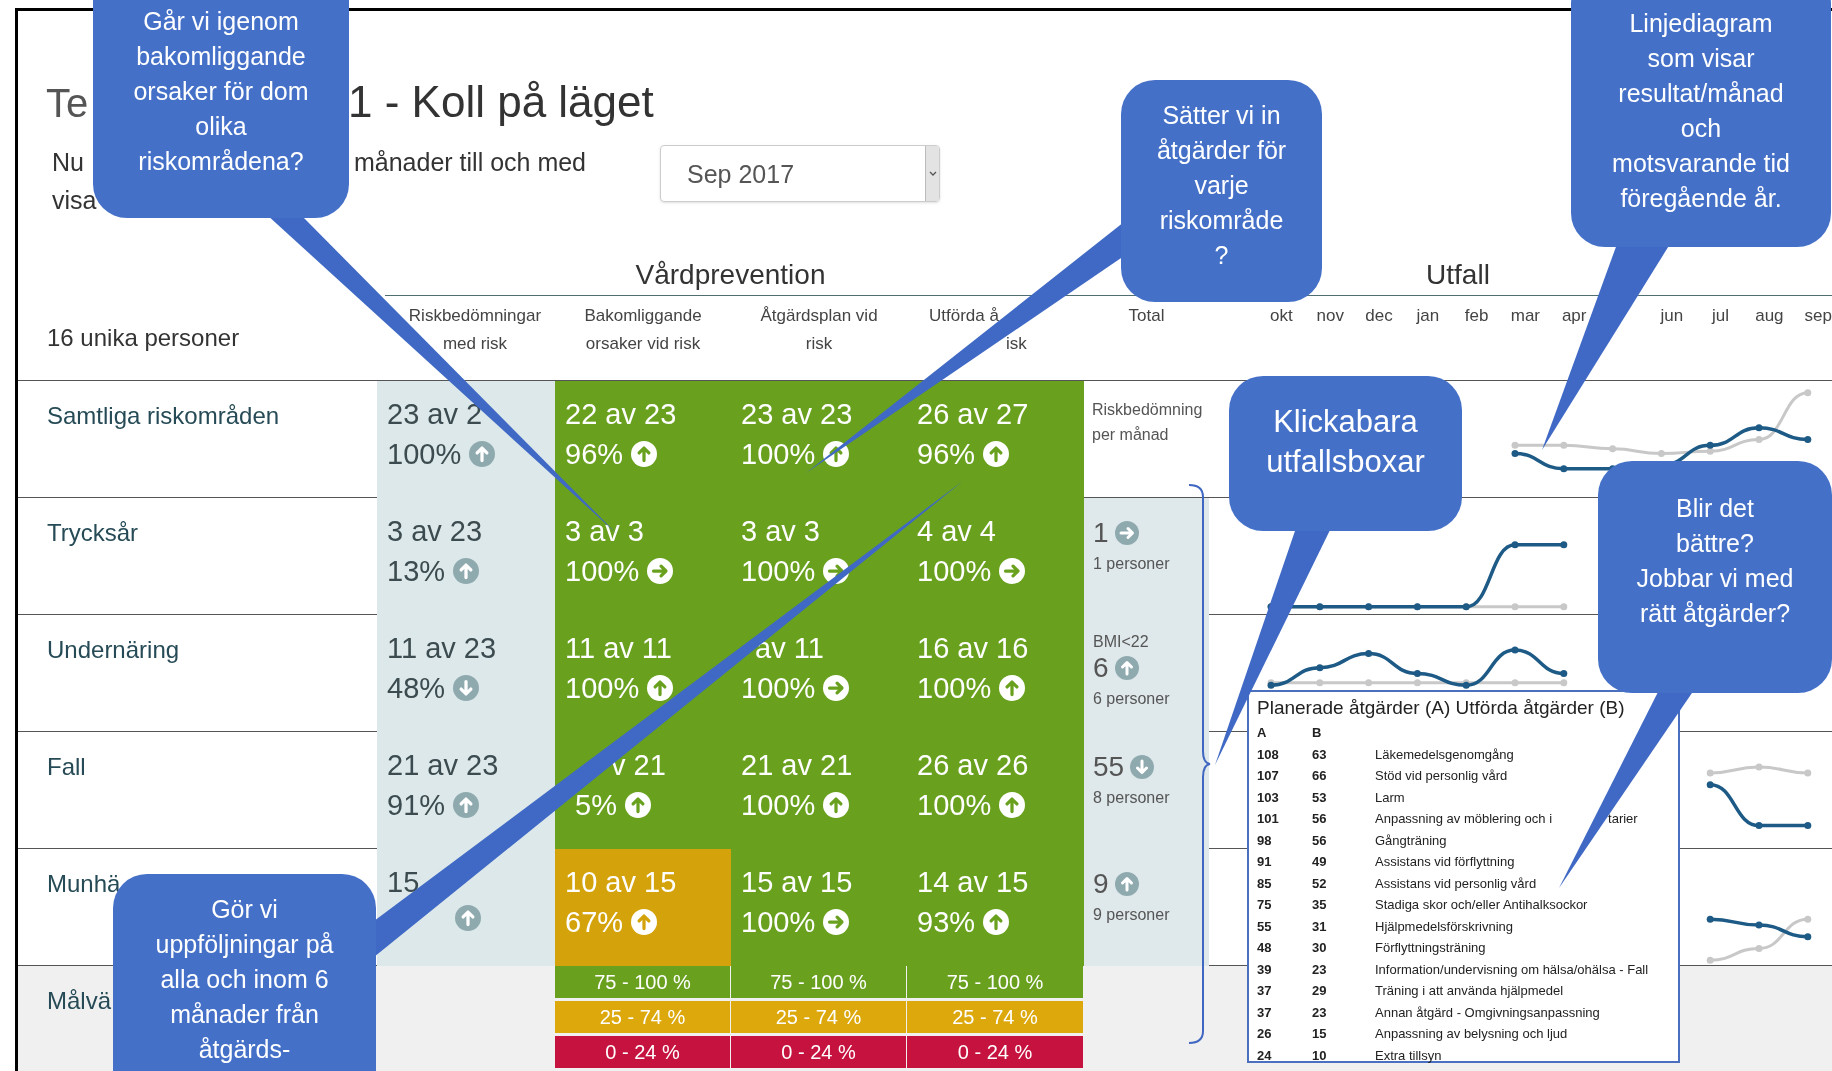 This screenshot has height=1071, width=1832. Describe the element at coordinates (1317, 733) in the screenshot. I see `column-heading: B` at that location.